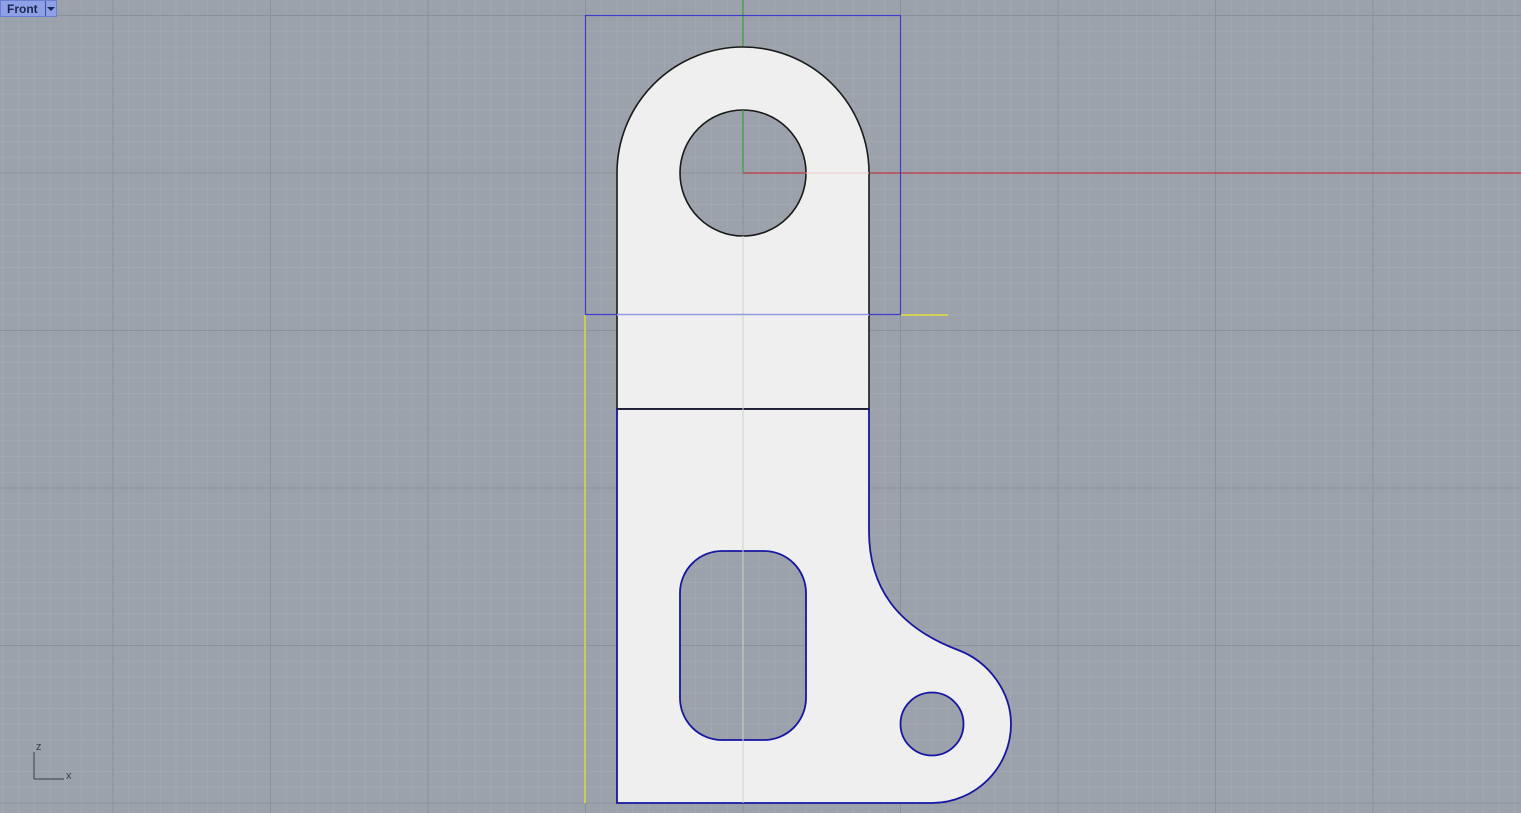  Describe the element at coordinates (69, 776) in the screenshot. I see `axis-label-x: x` at that location.